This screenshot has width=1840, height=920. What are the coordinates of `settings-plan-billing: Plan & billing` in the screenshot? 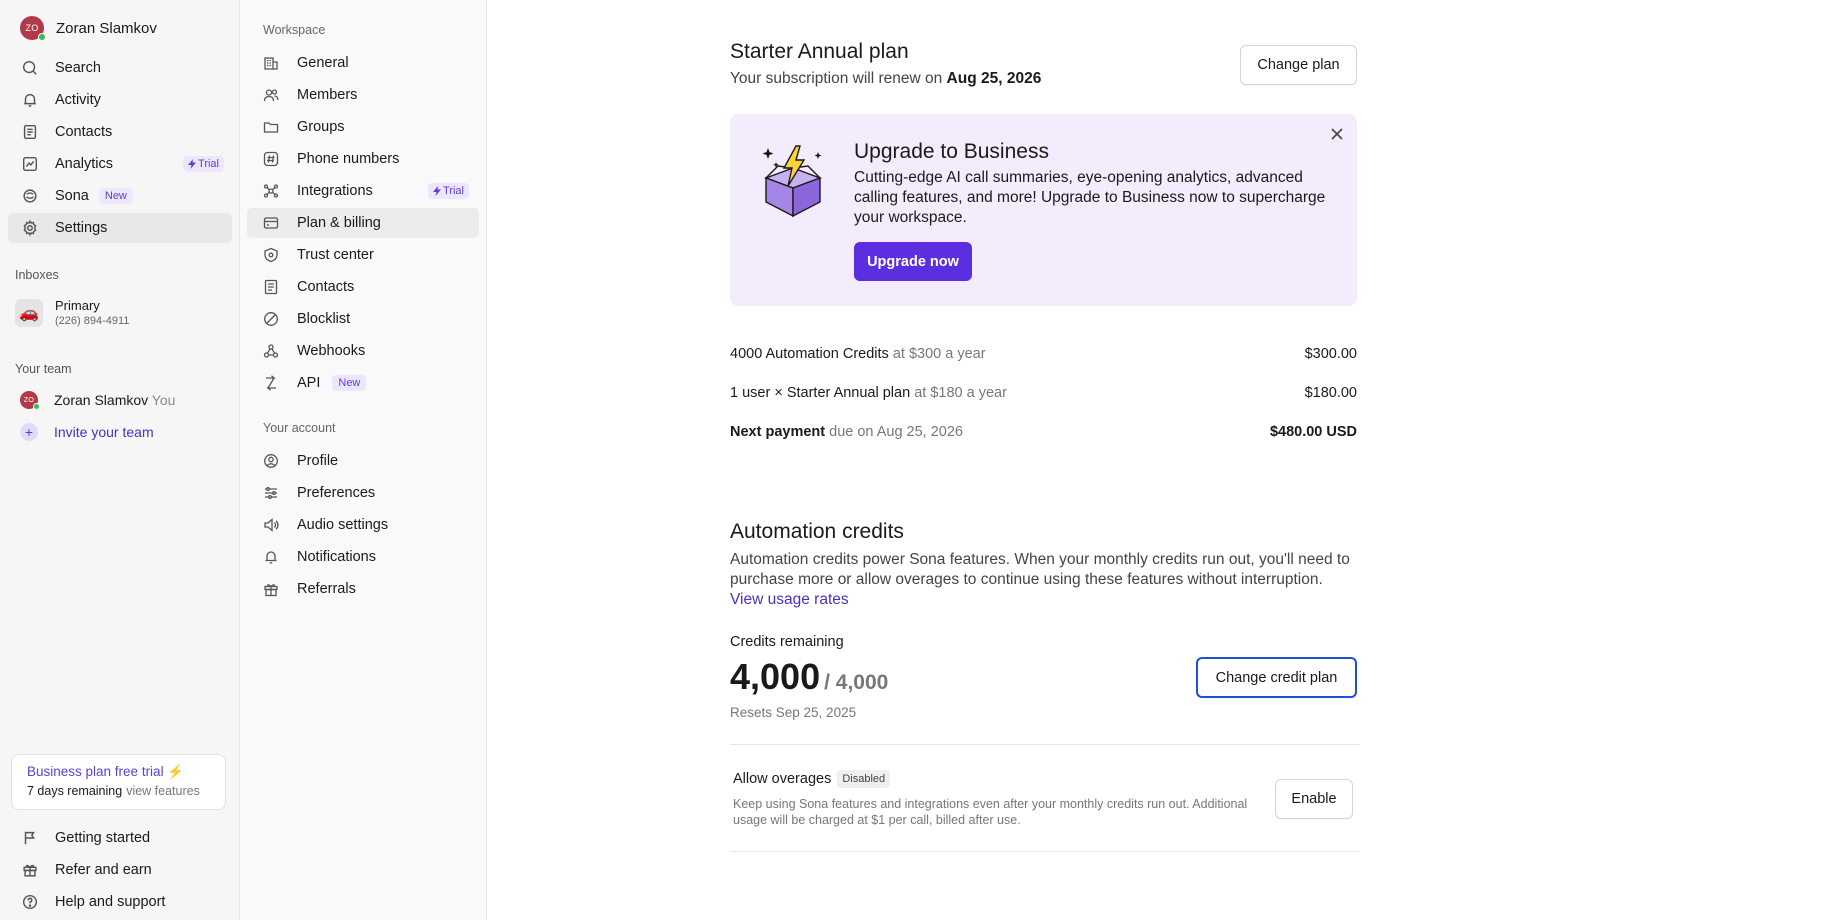 It's located at (363, 223).